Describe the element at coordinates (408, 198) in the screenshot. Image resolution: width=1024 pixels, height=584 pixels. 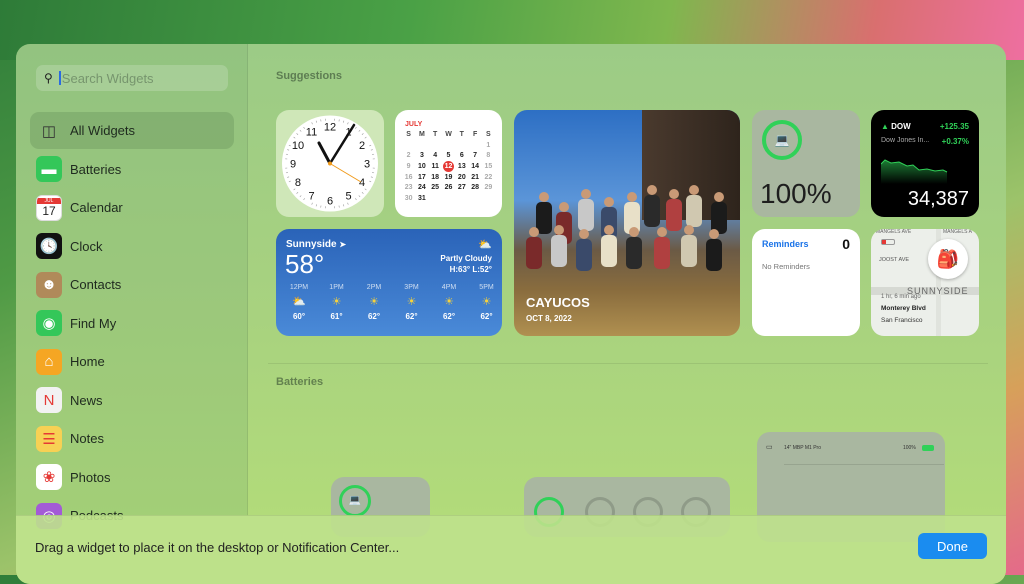
I see `calendar-day: 30` at that location.